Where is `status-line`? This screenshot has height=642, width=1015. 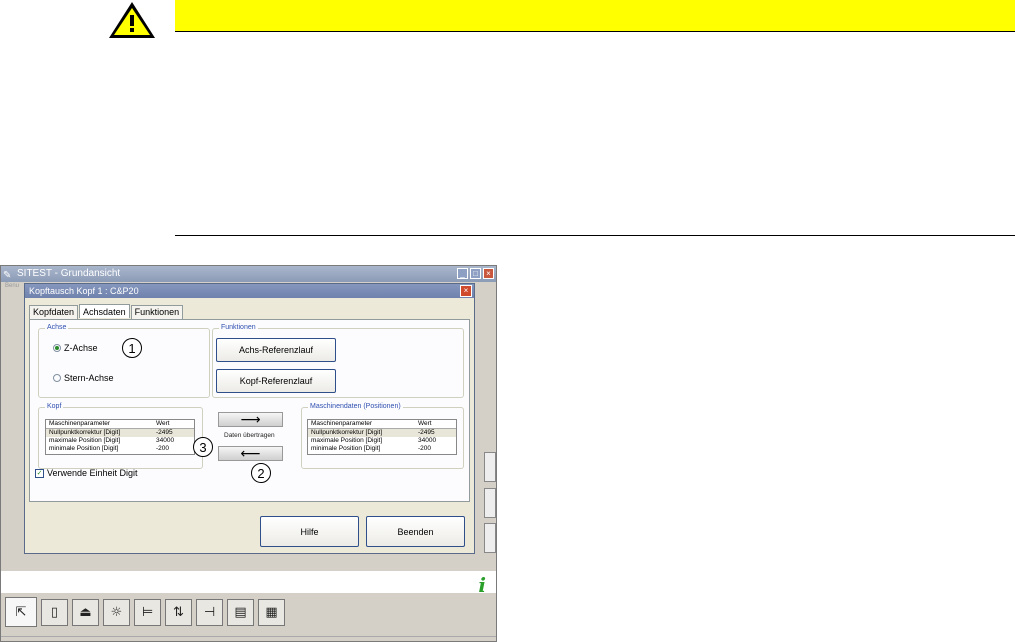 status-line is located at coordinates (248, 636).